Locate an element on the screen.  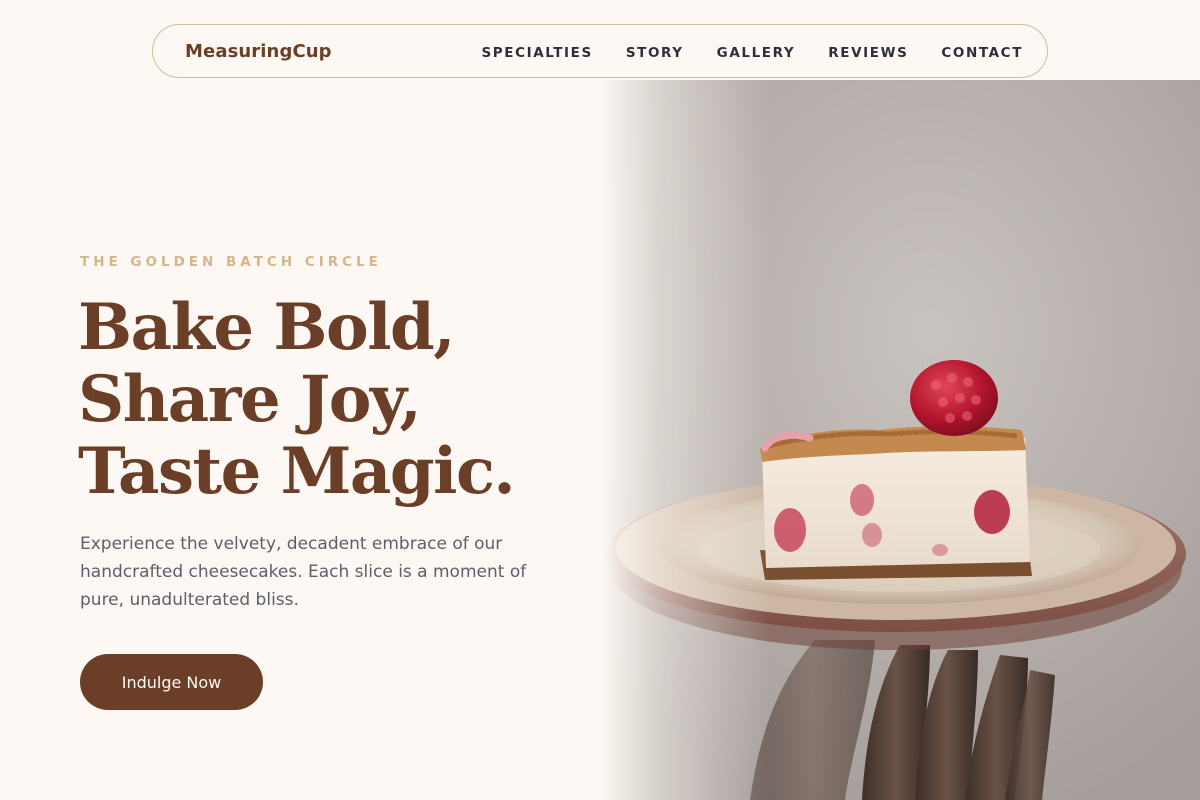
hero-image-fade is located at coordinates (685, 440).